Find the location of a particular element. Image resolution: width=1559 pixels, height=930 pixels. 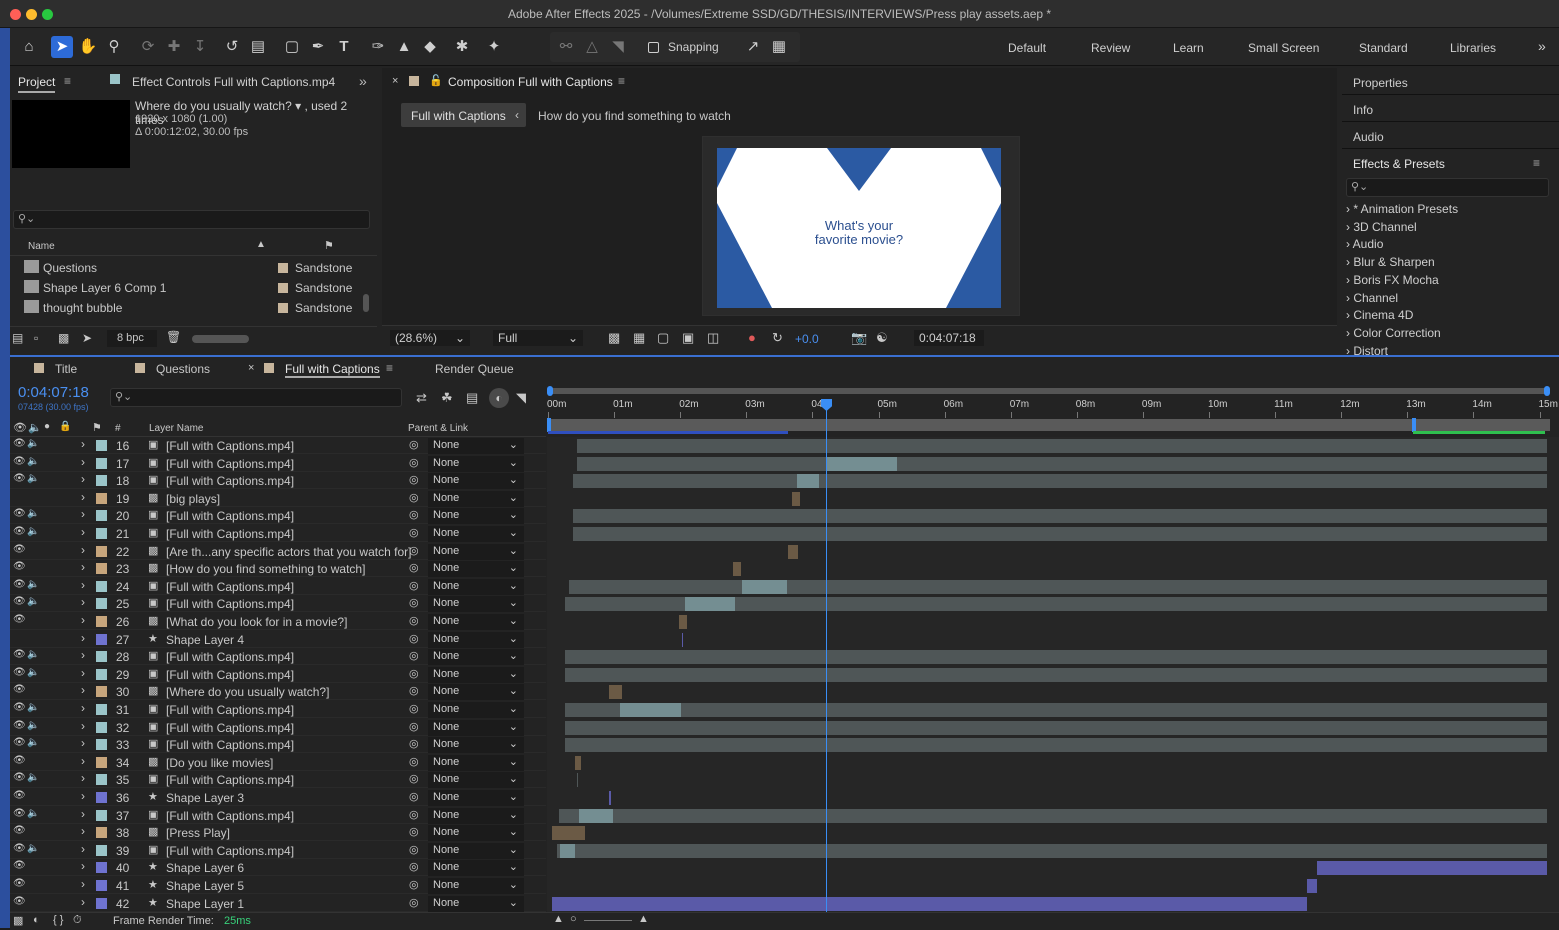

show-snapshot-icon: ☯ is located at coordinates (882, 338).